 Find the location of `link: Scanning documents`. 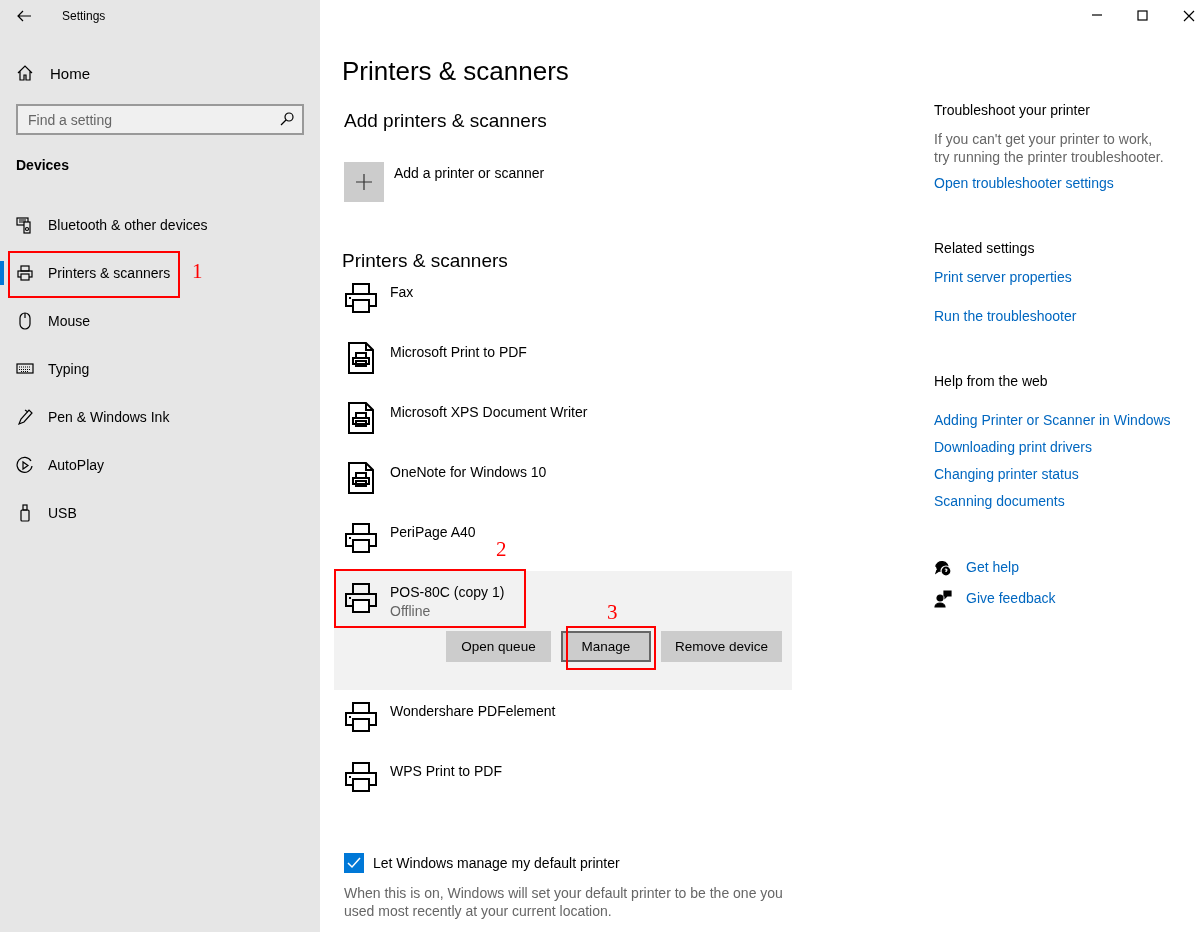

link: Scanning documents is located at coordinates (1067, 501).